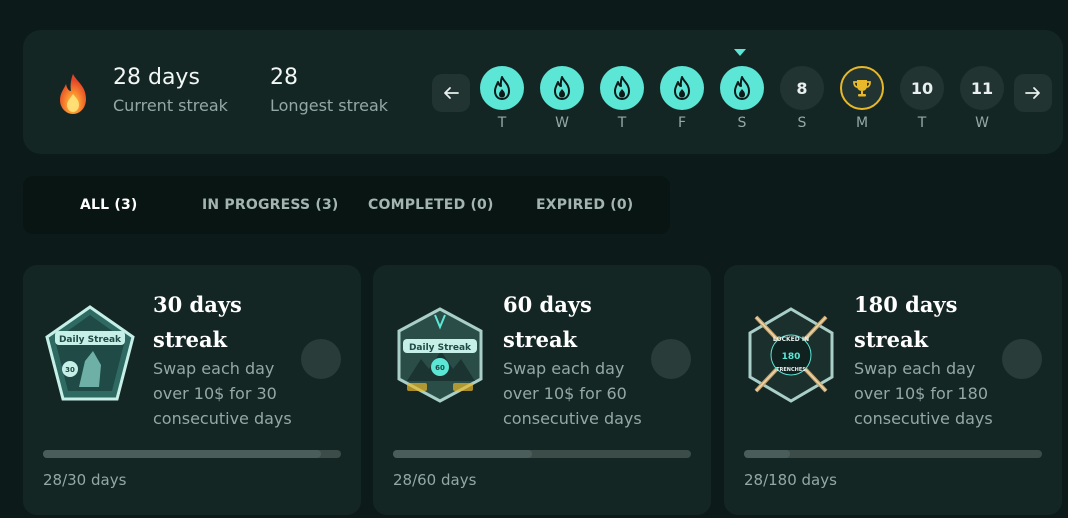  I want to click on calendar-day: M, so click(862, 99).